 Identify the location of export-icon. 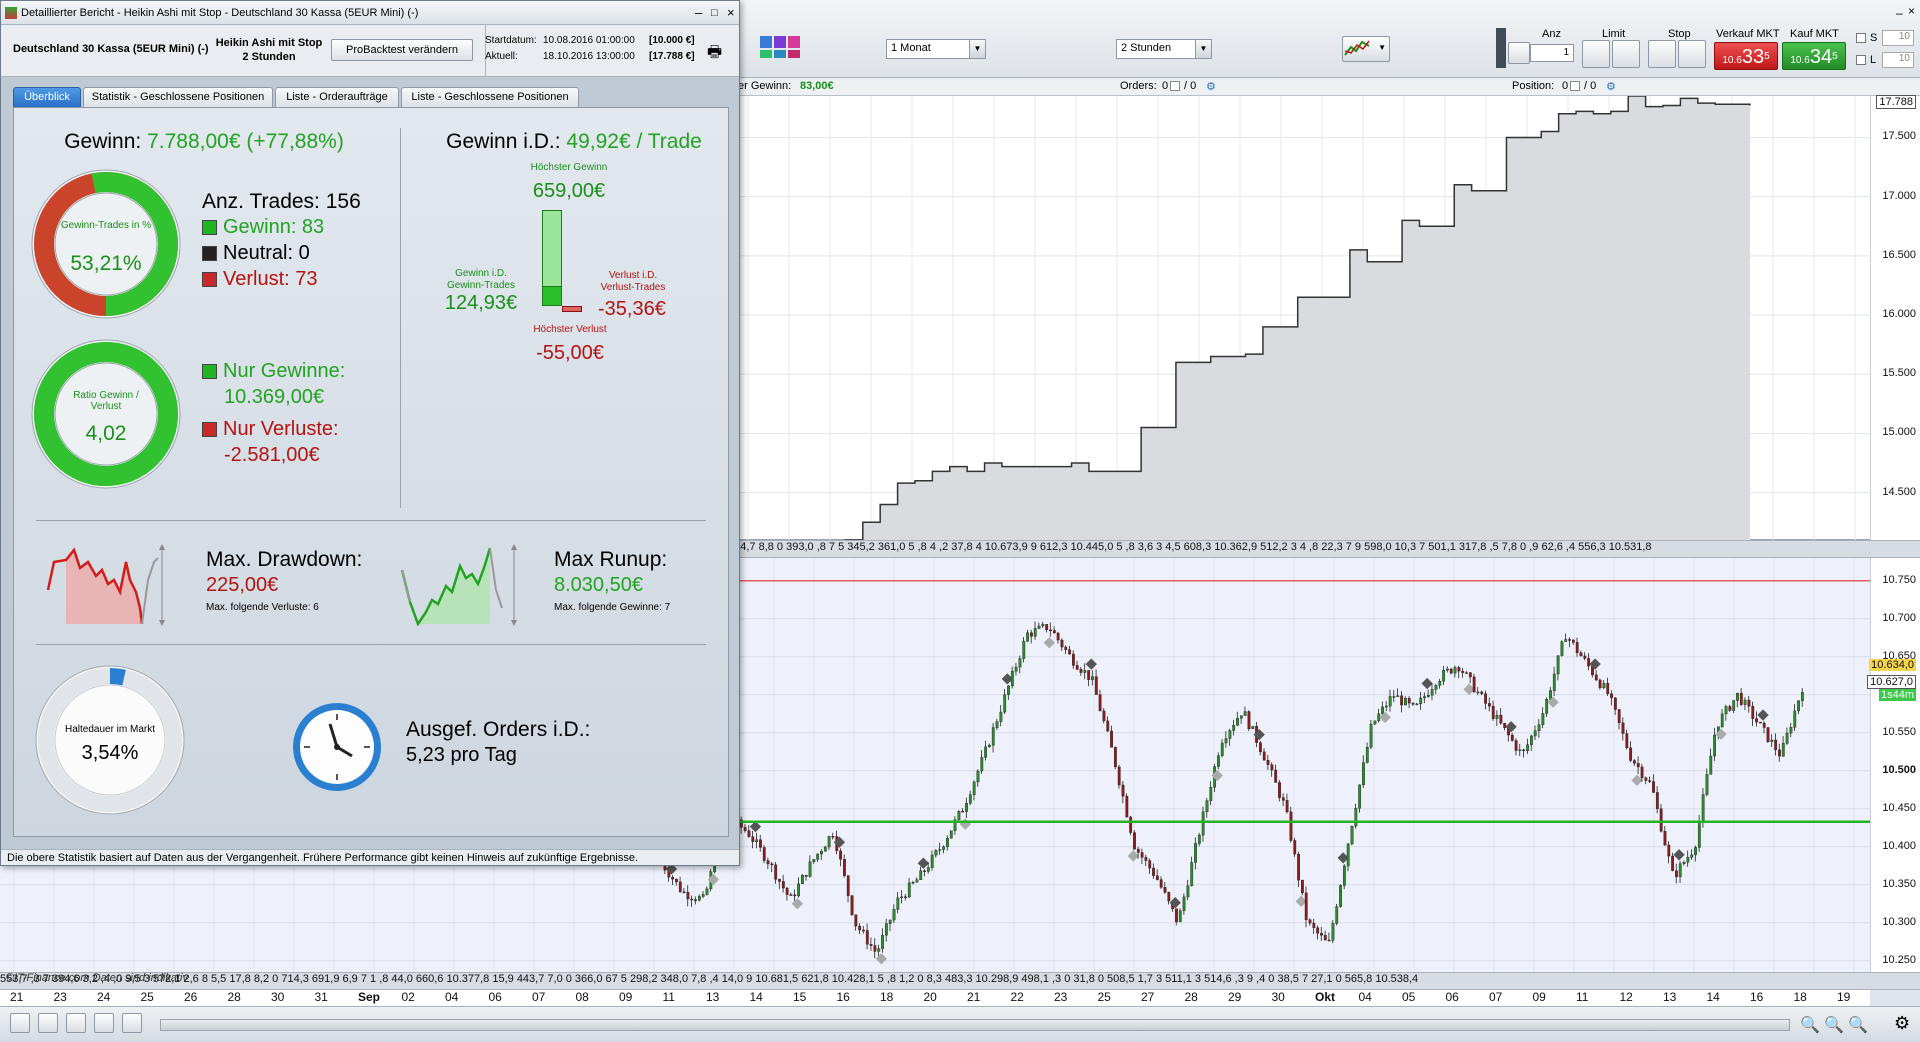
(20, 1023).